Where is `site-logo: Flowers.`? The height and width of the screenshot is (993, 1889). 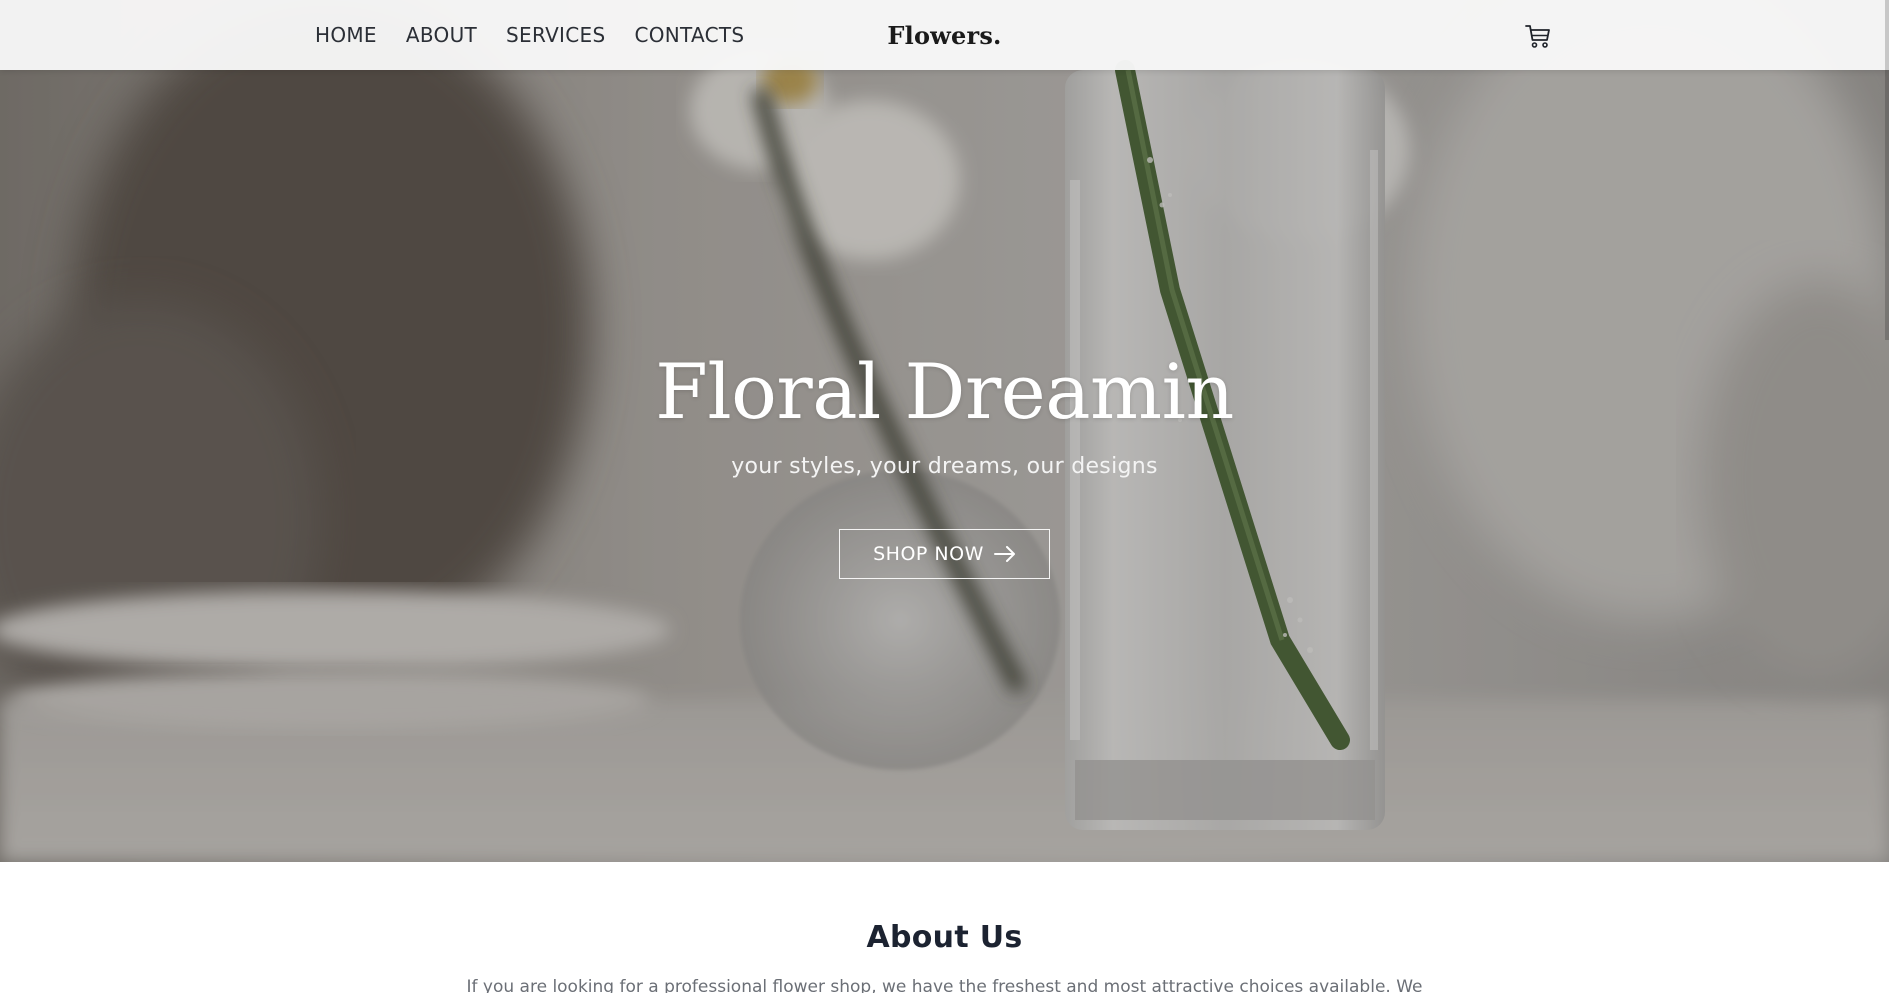
site-logo: Flowers. is located at coordinates (944, 35).